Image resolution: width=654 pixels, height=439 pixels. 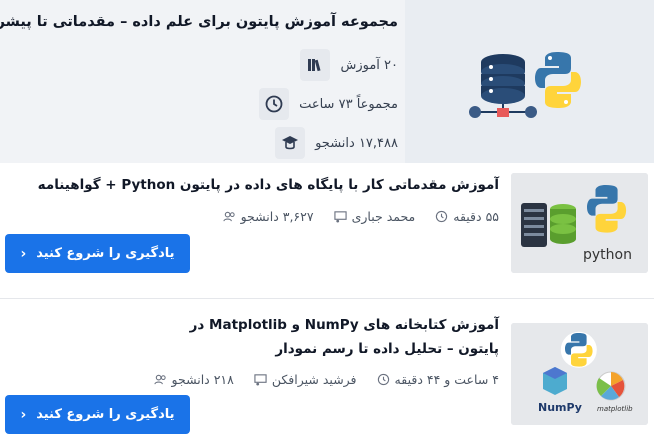 I want to click on graduate-icon, so click(x=290, y=143).